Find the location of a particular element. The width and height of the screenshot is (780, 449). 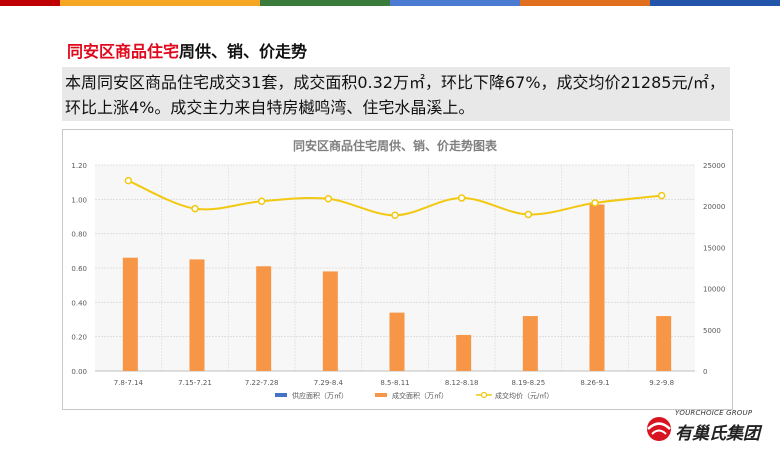

legend-label: 成交均价（元/㎡） is located at coordinates (524, 395).